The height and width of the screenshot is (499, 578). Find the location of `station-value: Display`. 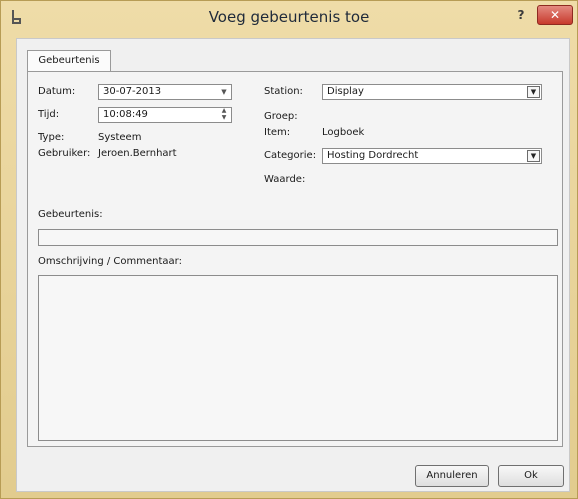

station-value: Display is located at coordinates (345, 91).